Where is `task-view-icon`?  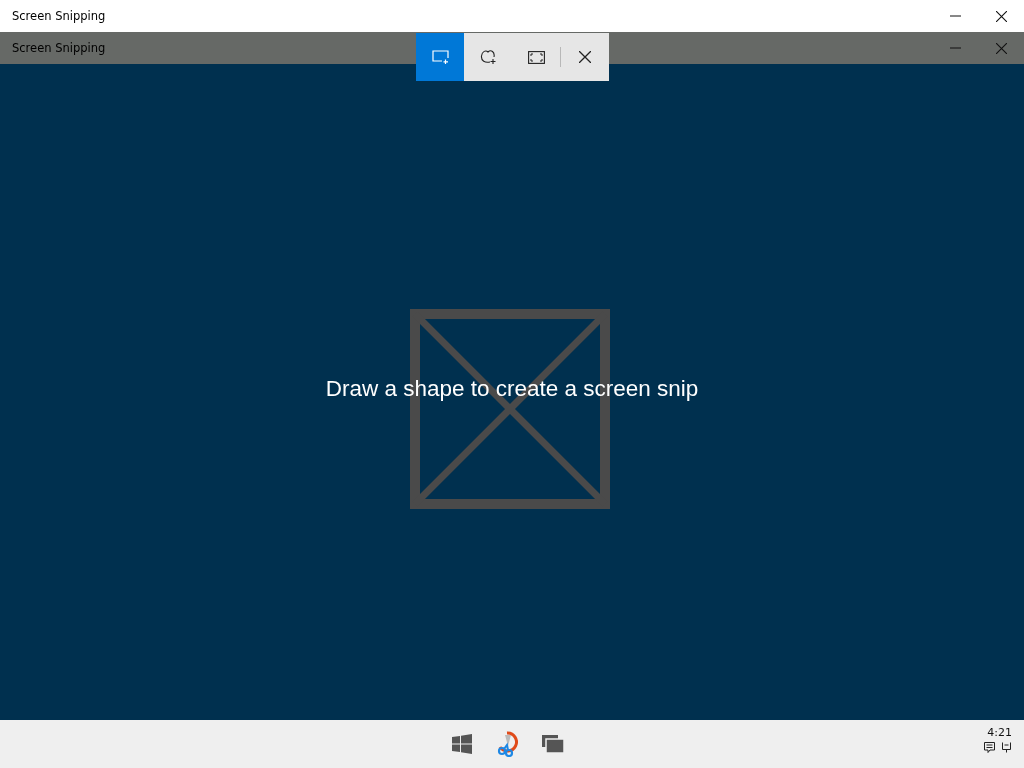
task-view-icon is located at coordinates (553, 744).